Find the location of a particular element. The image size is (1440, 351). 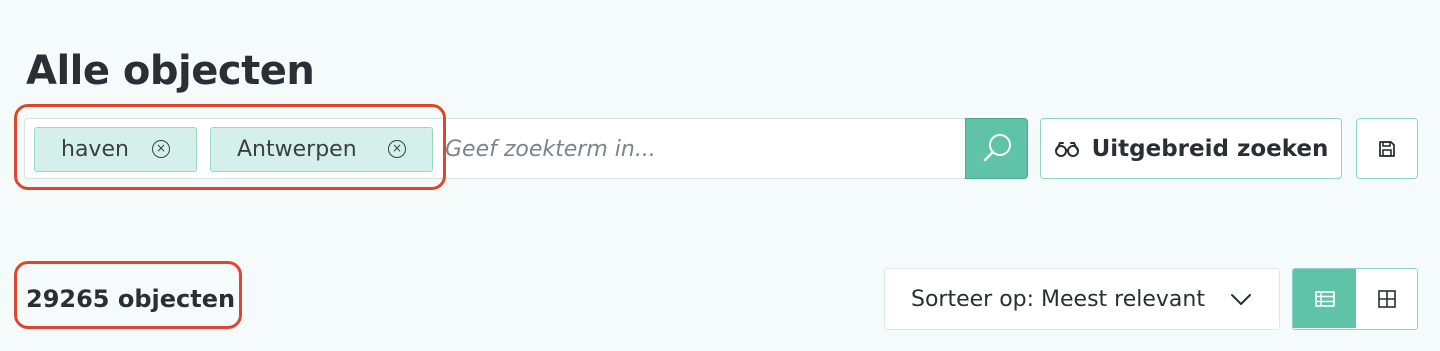

grid-view-button is located at coordinates (1386, 298).